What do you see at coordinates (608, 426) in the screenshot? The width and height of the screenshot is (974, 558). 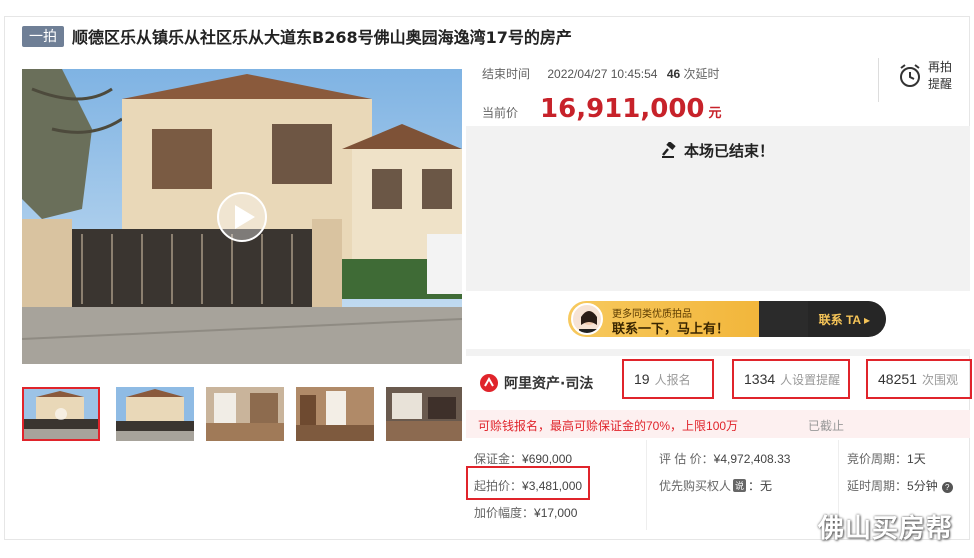 I see `credit-notice-text: 可赊钱报名，最高可赊保证金的70%，上限100万` at bounding box center [608, 426].